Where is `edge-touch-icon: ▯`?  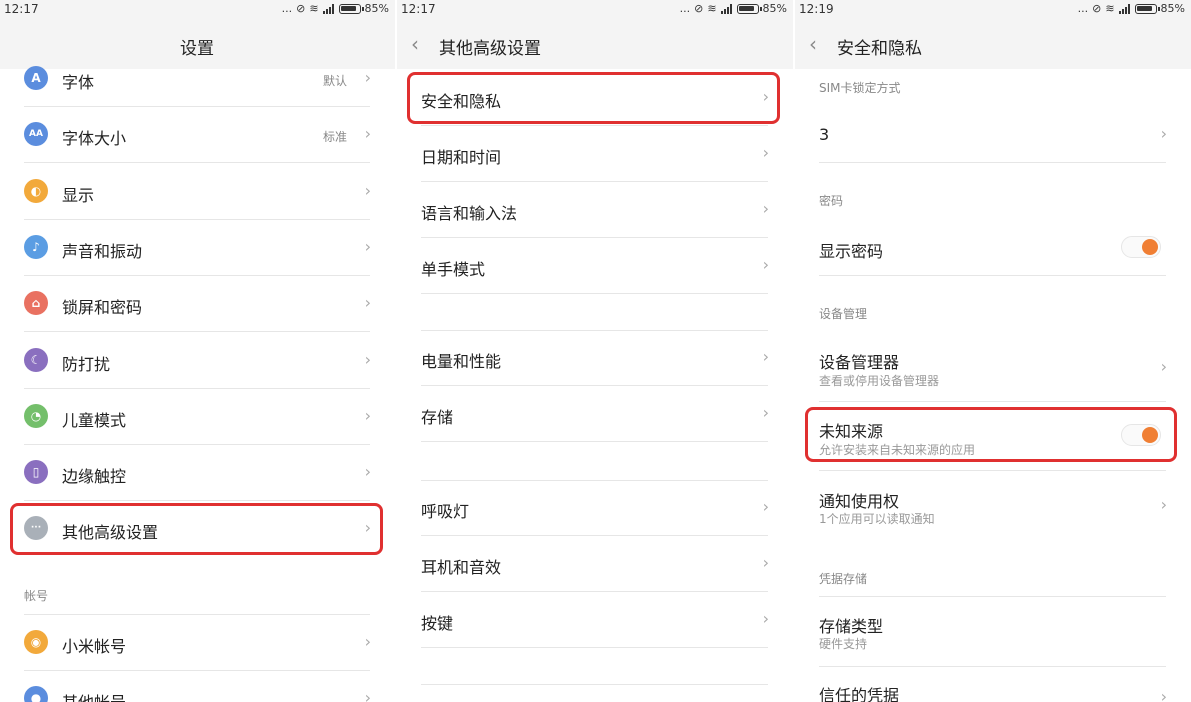
edge-touch-icon: ▯ is located at coordinates (36, 472).